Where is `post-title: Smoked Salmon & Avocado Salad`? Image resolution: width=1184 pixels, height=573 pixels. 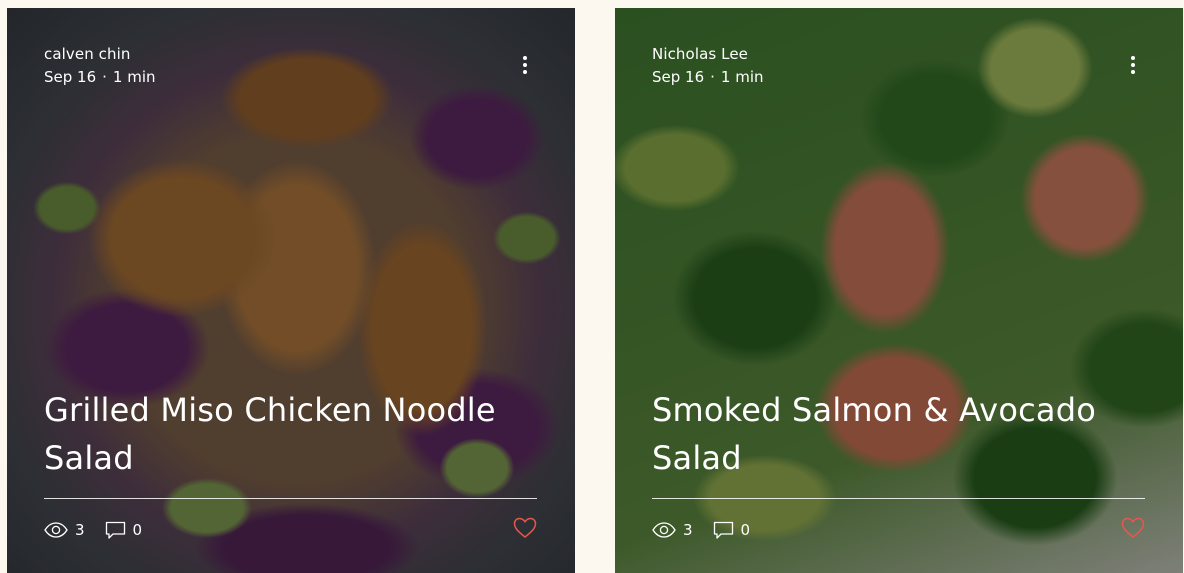 post-title: Smoked Salmon & Avocado Salad is located at coordinates (902, 434).